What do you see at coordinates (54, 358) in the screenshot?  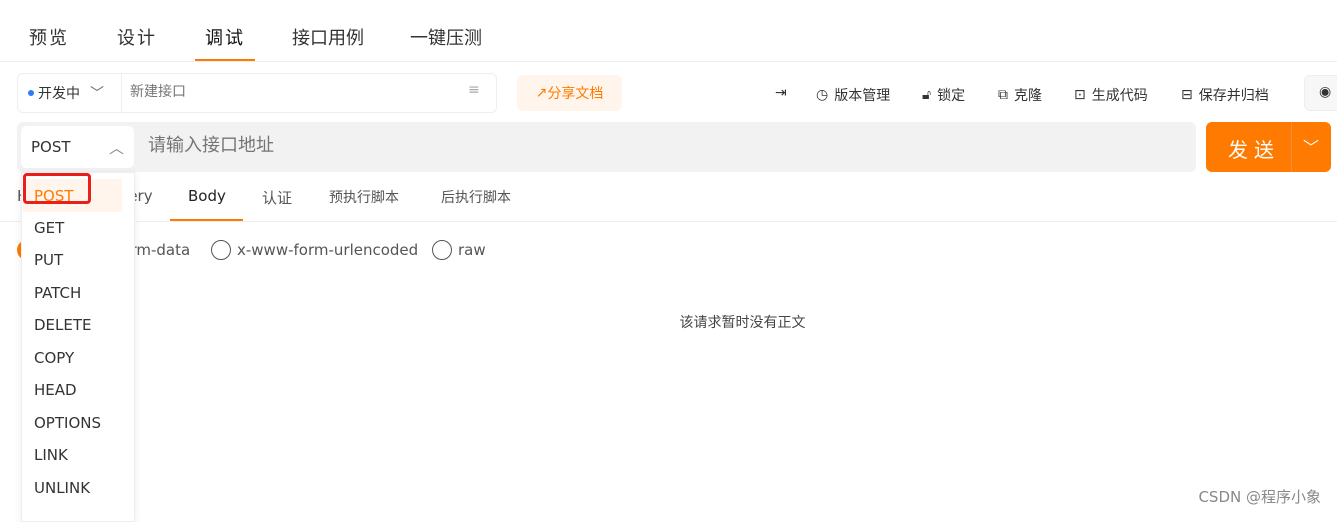 I see `method-option-copy: COPY` at bounding box center [54, 358].